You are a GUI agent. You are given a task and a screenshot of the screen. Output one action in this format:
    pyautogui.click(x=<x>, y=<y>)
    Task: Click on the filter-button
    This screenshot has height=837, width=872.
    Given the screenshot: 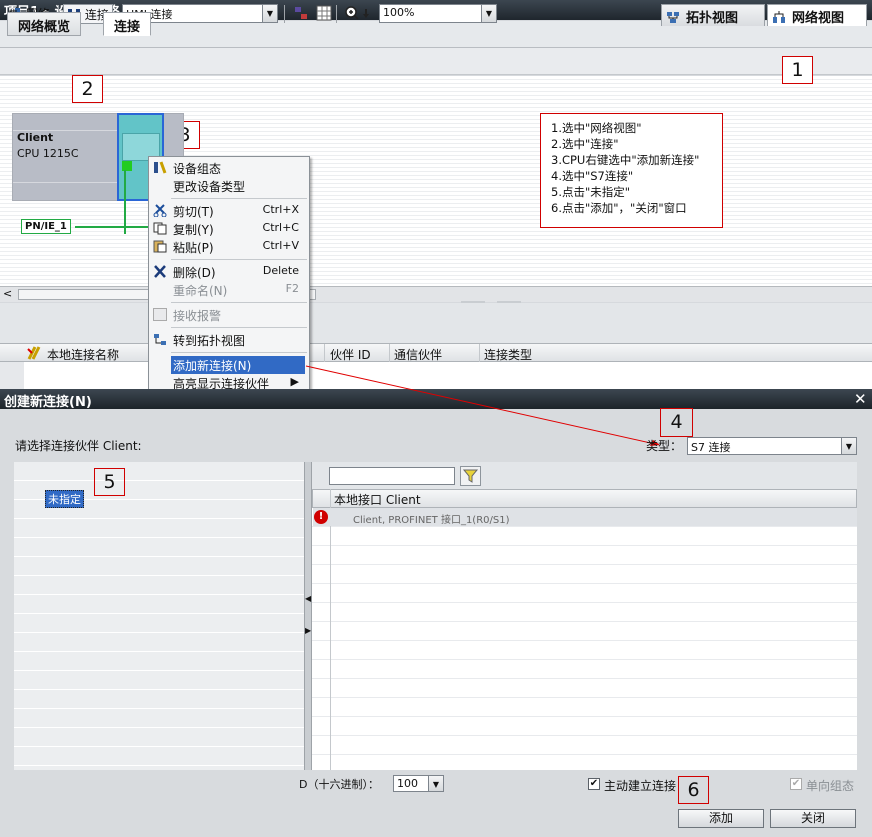 What is the action you would take?
    pyautogui.click(x=470, y=476)
    